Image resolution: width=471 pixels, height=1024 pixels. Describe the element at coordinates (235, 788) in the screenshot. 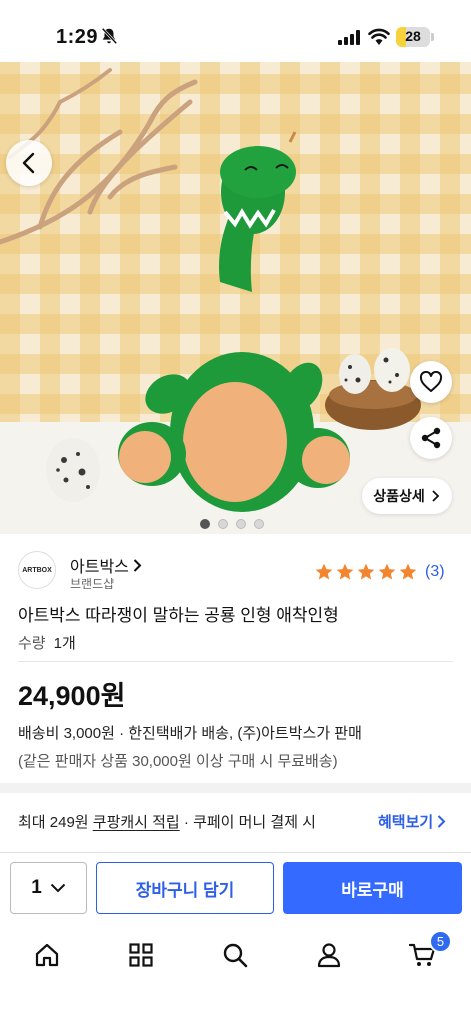

I see `section-divider` at that location.